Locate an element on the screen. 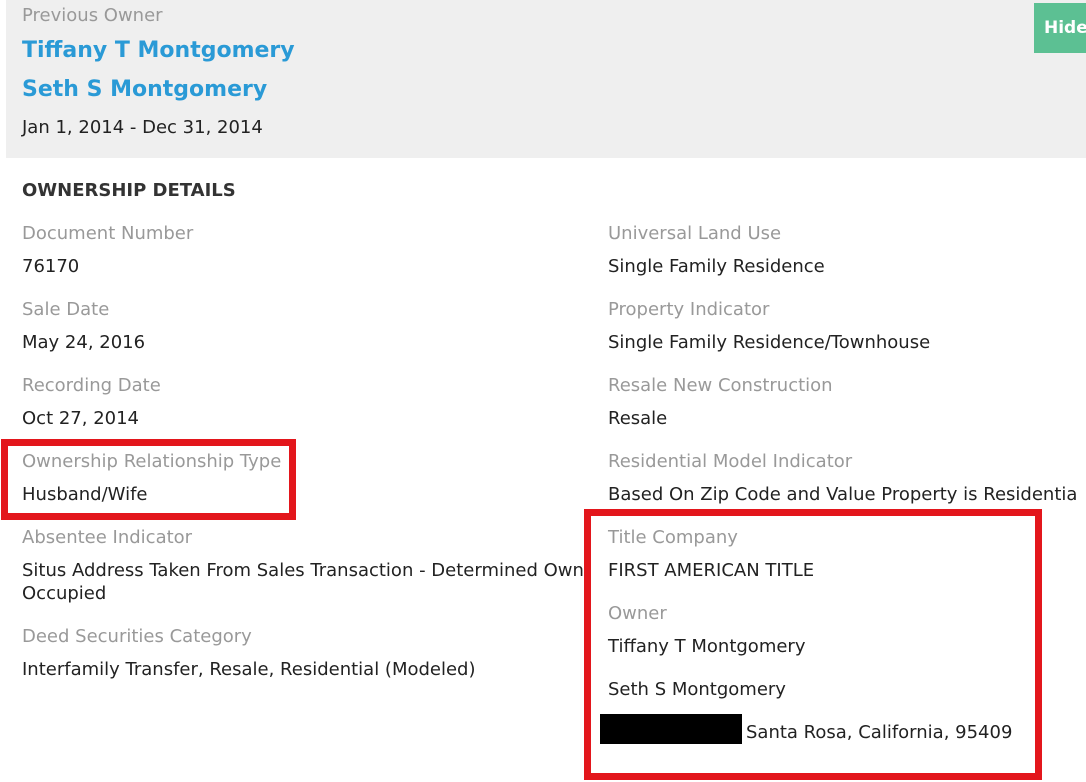 The image size is (1086, 782). previous-owner-label: Previous Owner is located at coordinates (92, 15).